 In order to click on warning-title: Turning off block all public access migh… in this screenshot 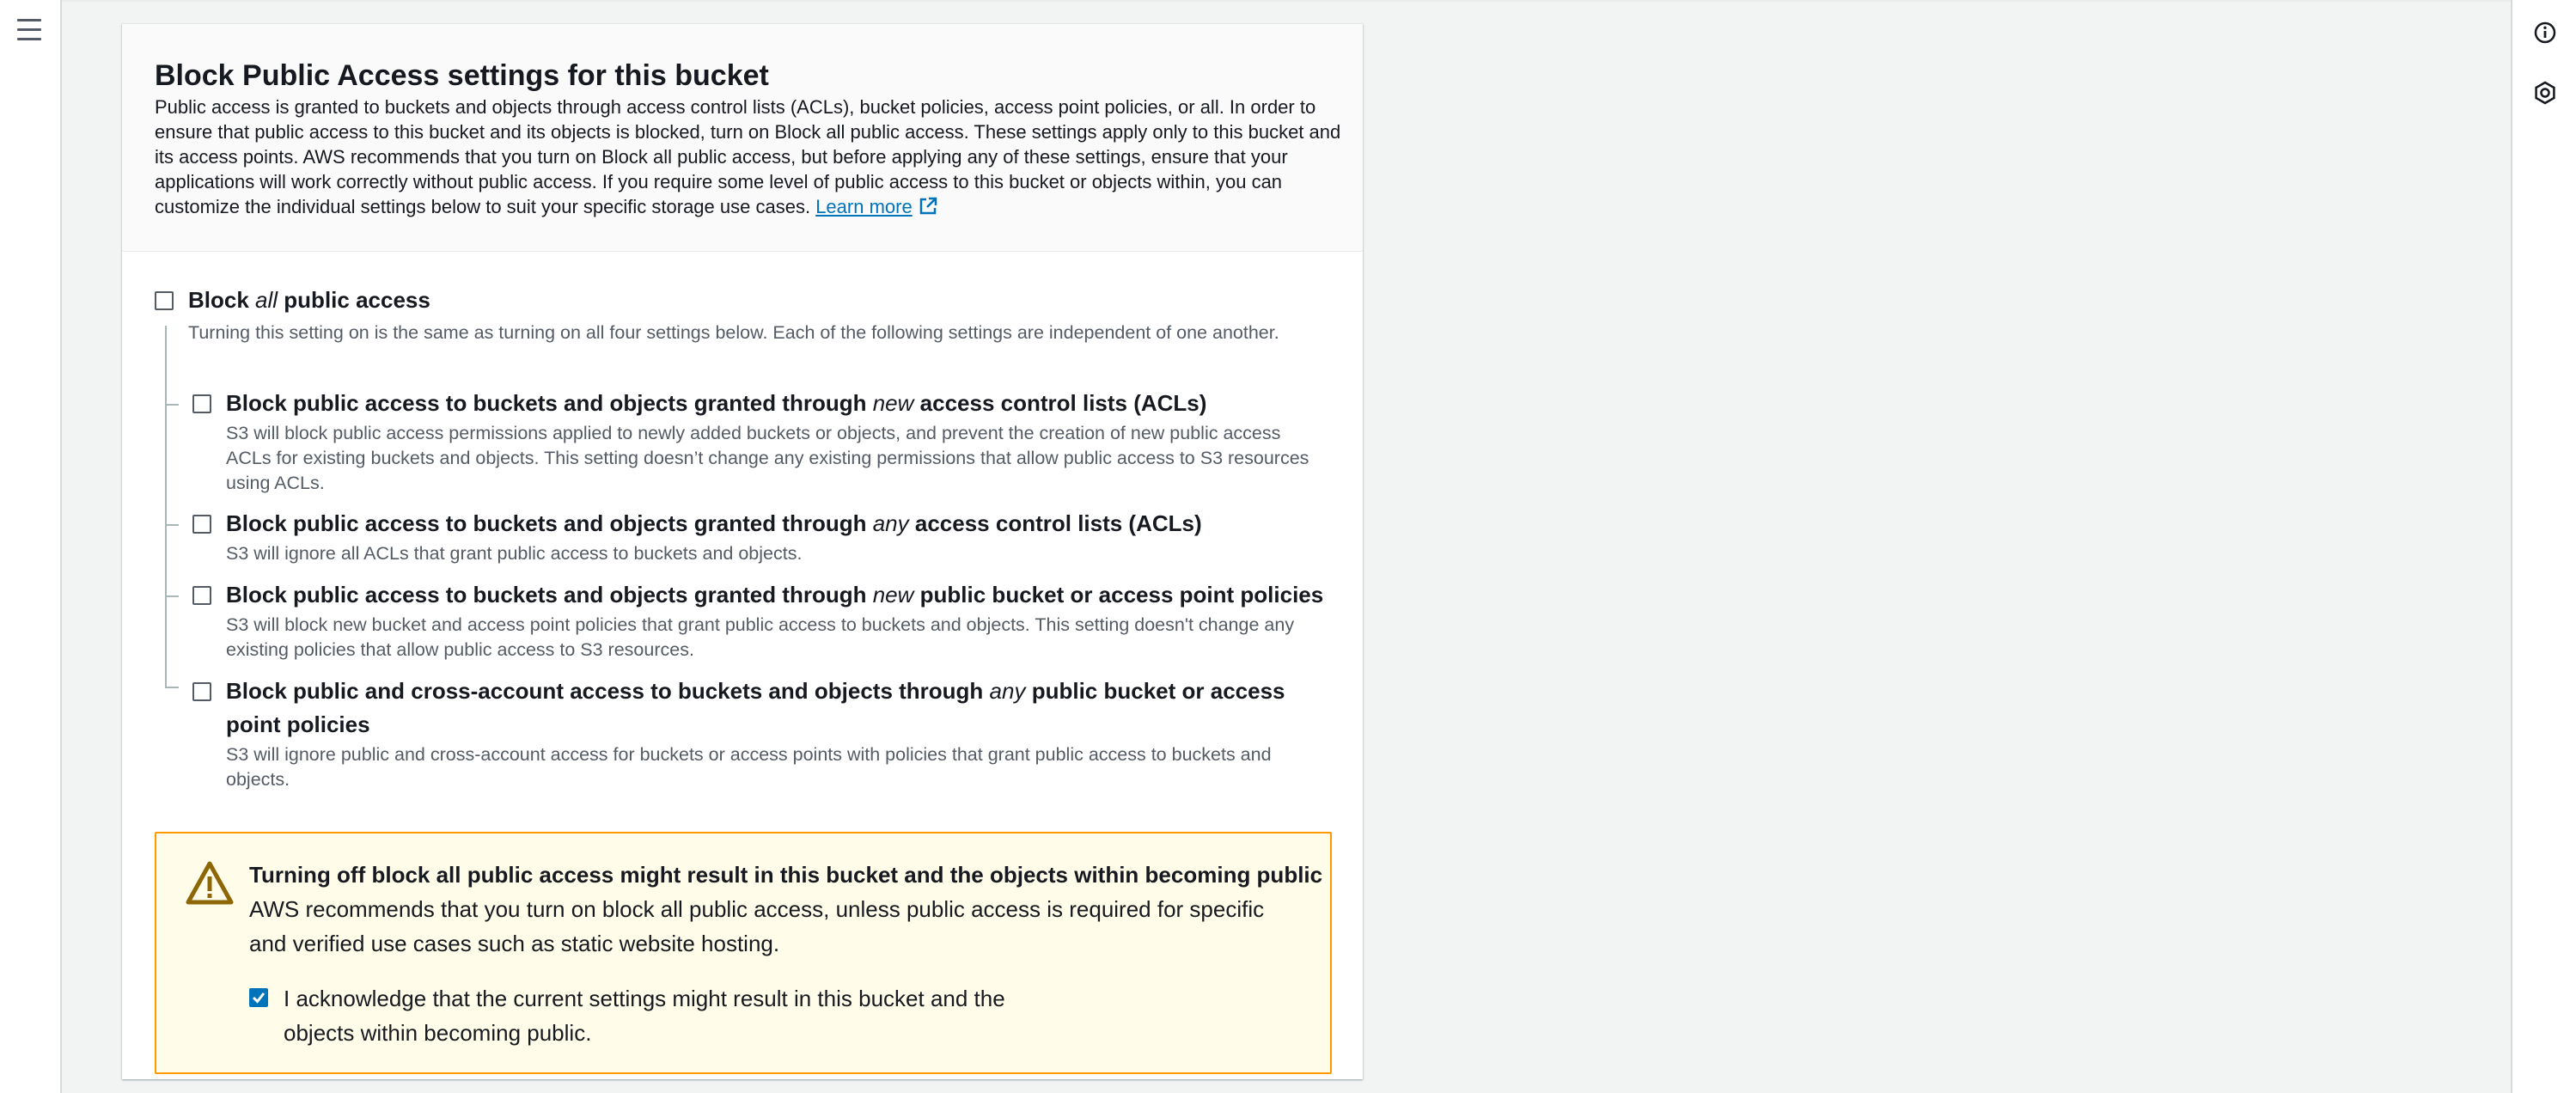, I will do `click(786, 875)`.